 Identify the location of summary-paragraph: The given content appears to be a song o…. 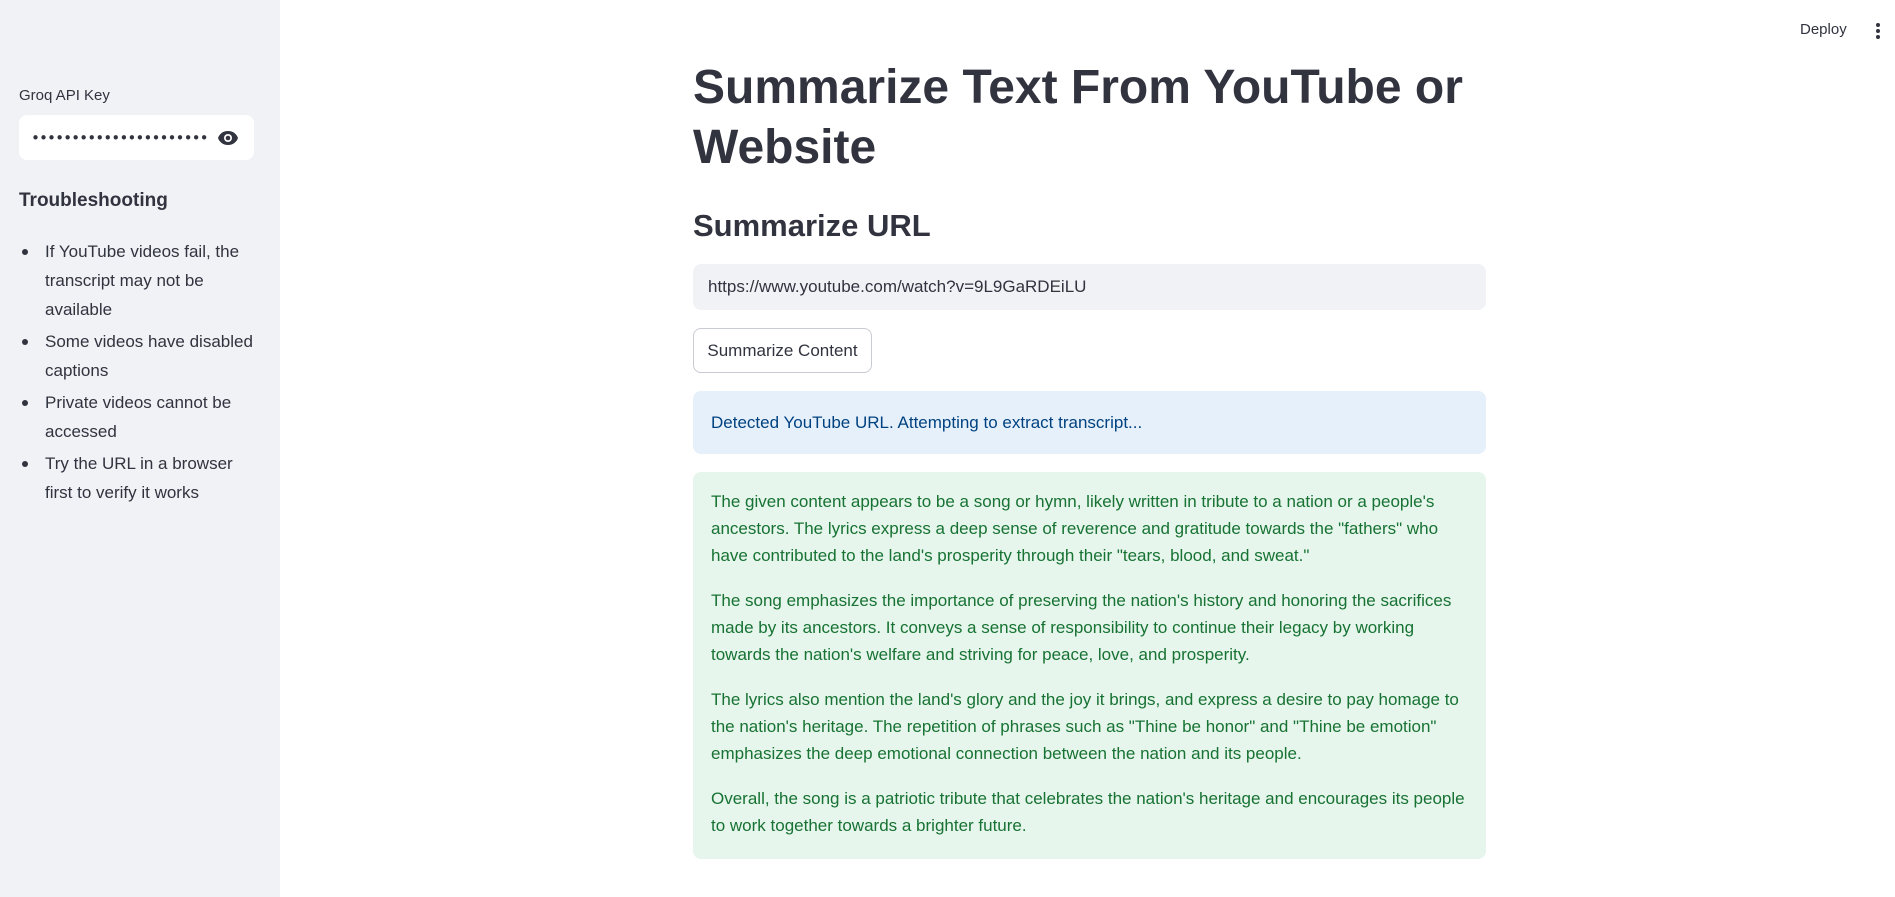
(1075, 528).